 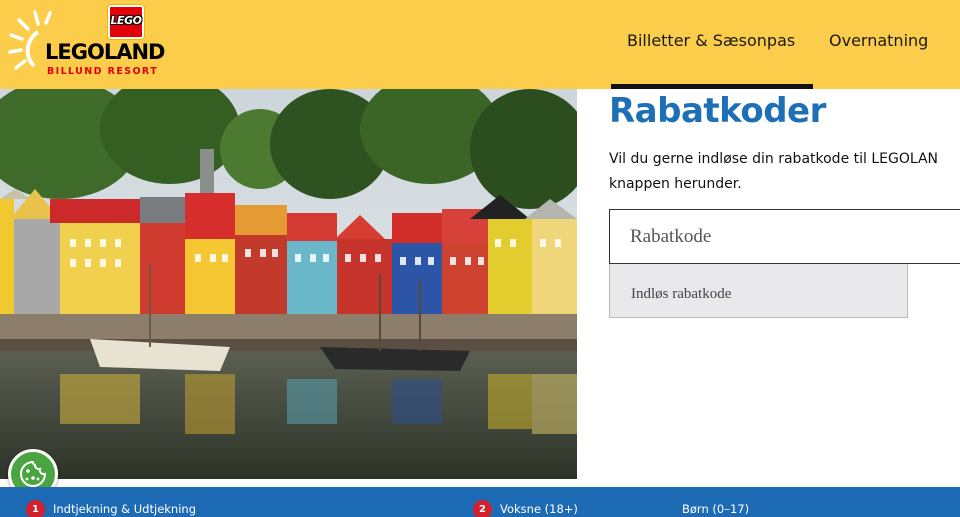 What do you see at coordinates (35, 508) in the screenshot?
I see `step-number: 1` at bounding box center [35, 508].